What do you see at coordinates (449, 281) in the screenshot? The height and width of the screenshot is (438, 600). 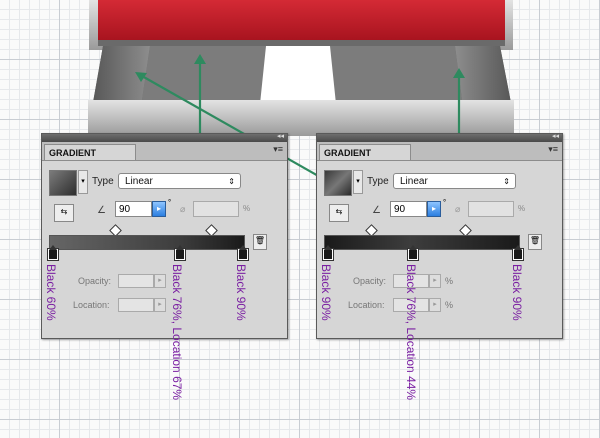 I see `opacity-unit: %` at bounding box center [449, 281].